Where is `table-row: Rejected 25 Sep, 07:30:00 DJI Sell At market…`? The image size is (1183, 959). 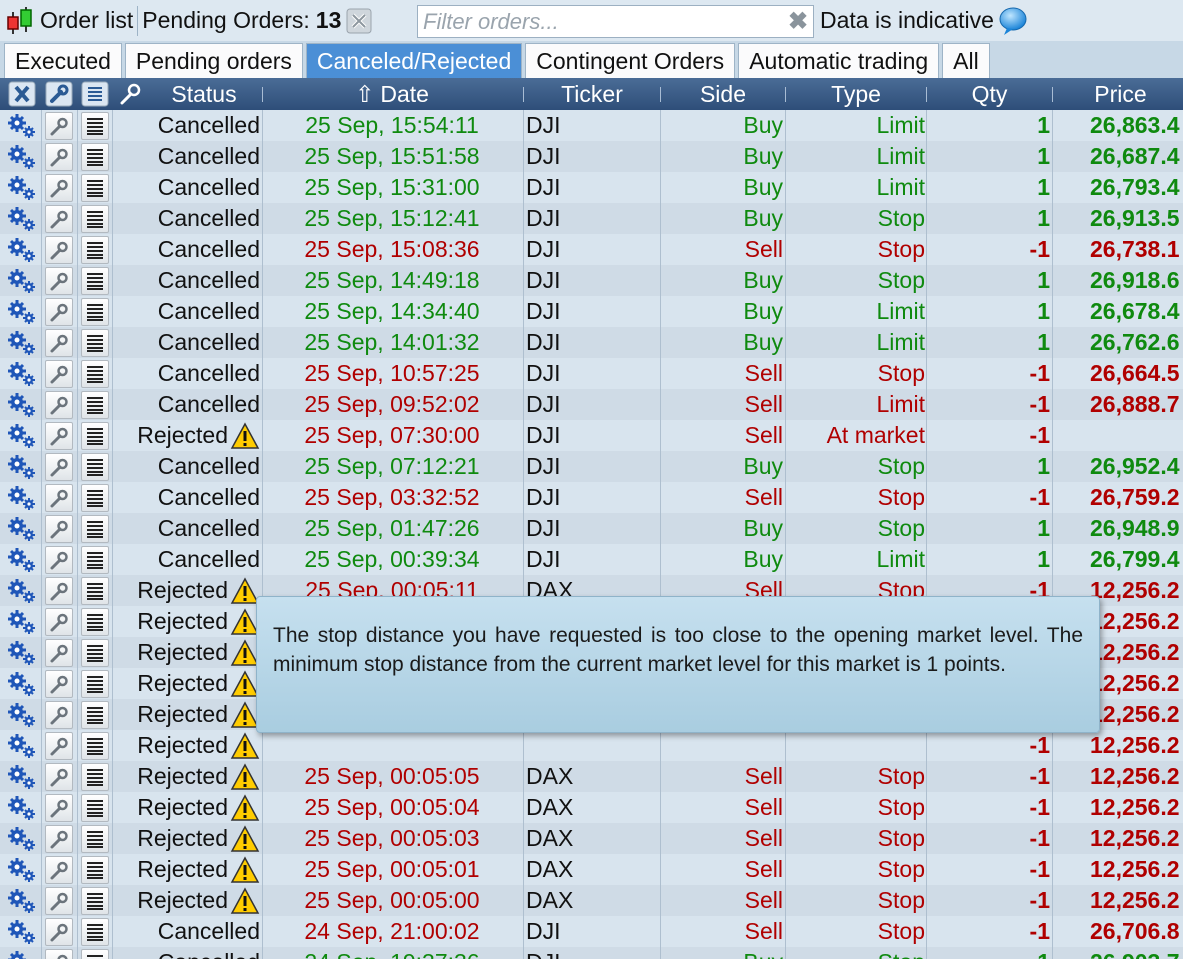 table-row: Rejected 25 Sep, 07:30:00 DJI Sell At market… is located at coordinates (591, 435).